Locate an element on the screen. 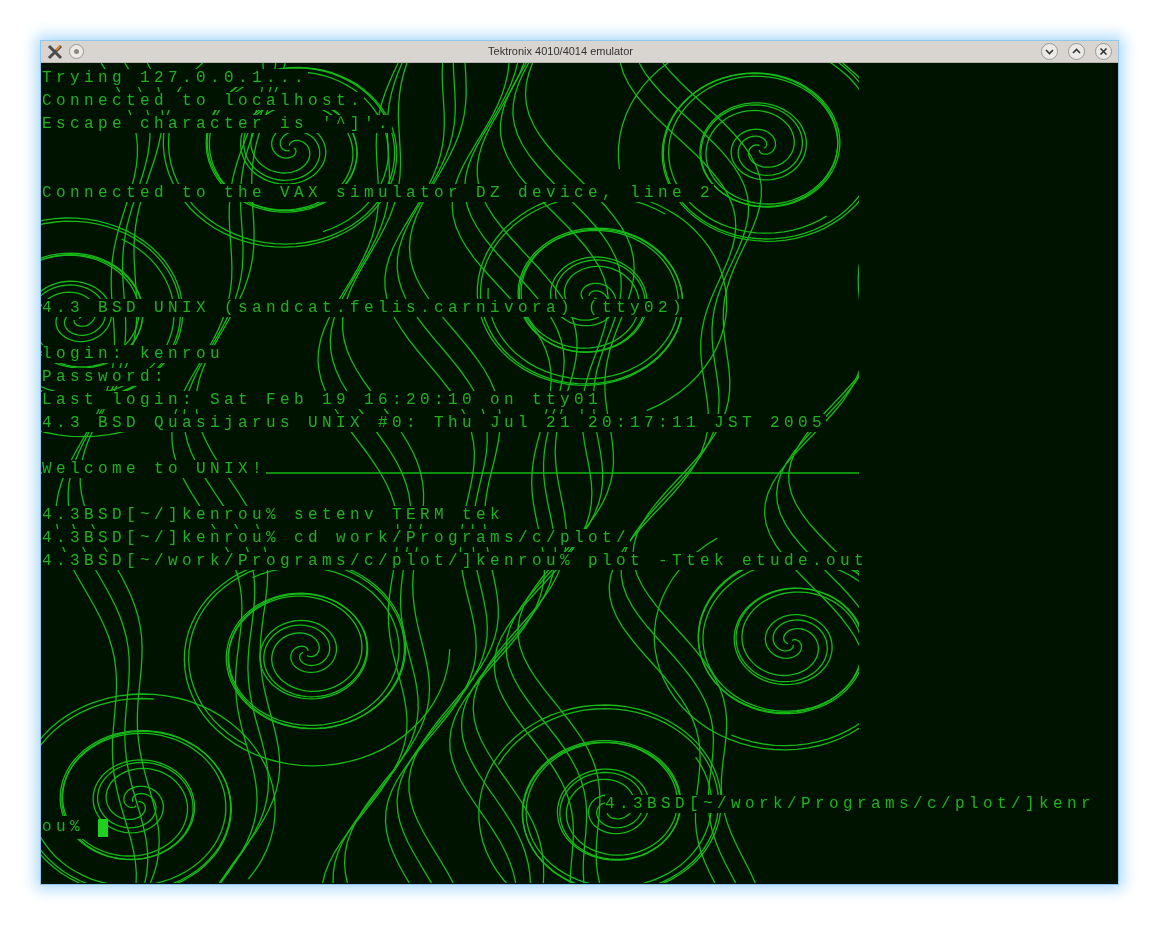 The height and width of the screenshot is (927, 1160). window-title: Tektronix 4010/4014 emulator is located at coordinates (560, 52).